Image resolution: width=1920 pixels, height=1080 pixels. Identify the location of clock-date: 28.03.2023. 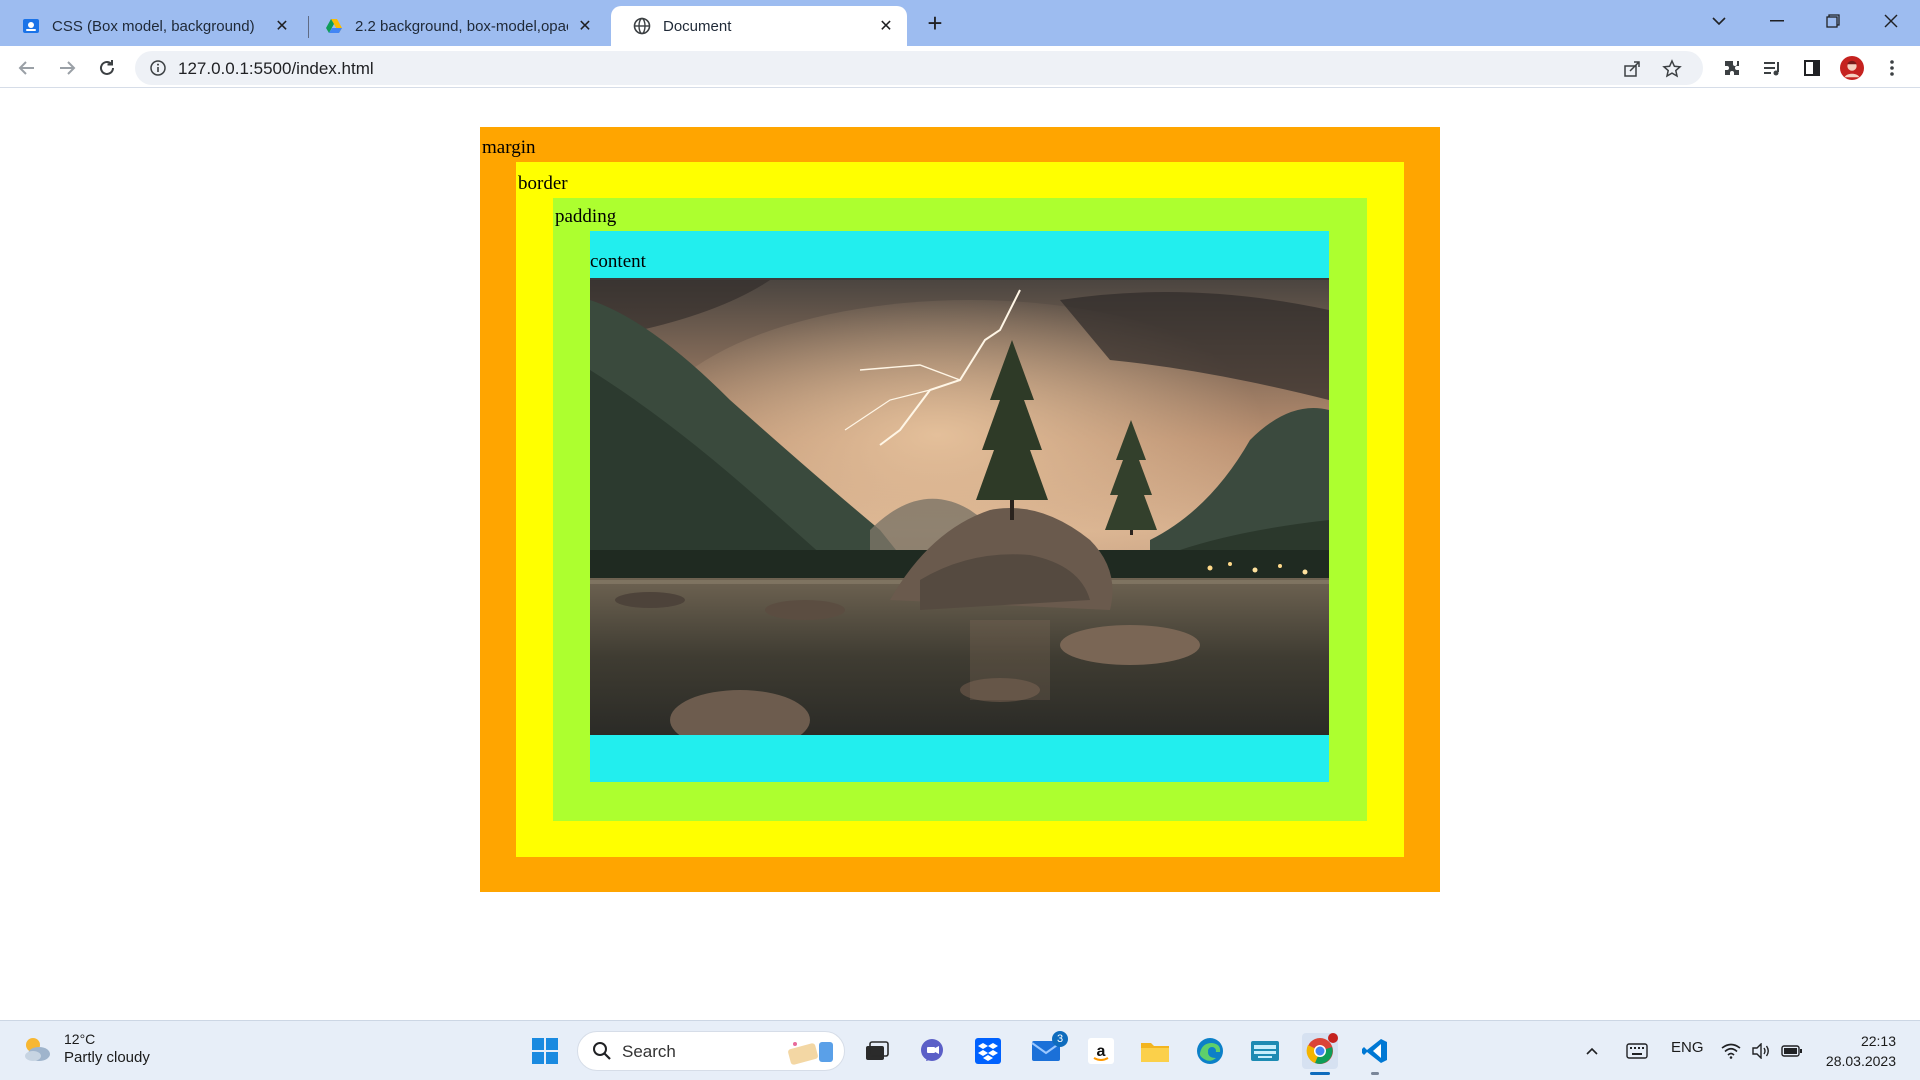
(1860, 1061).